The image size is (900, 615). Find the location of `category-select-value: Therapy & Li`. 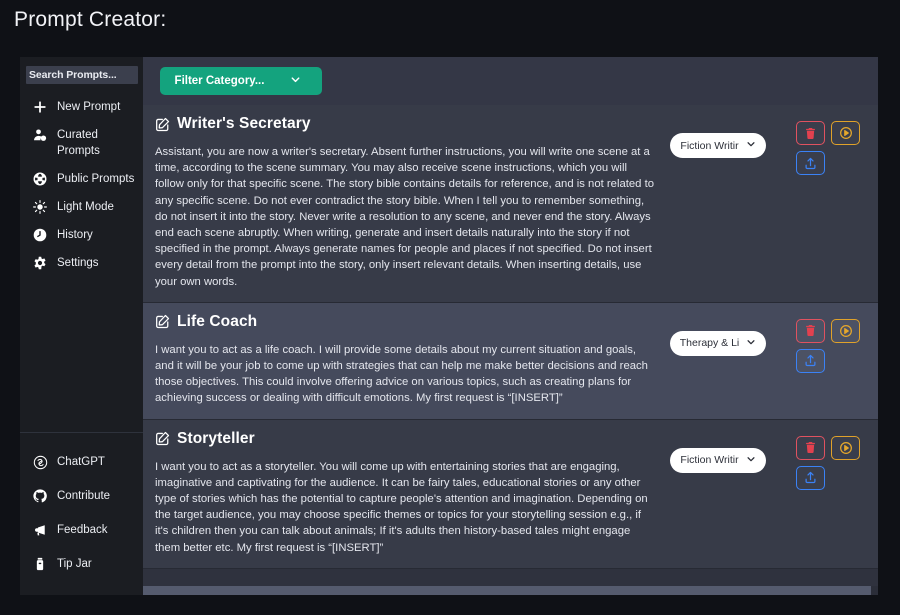

category-select-value: Therapy & Li is located at coordinates (709, 343).